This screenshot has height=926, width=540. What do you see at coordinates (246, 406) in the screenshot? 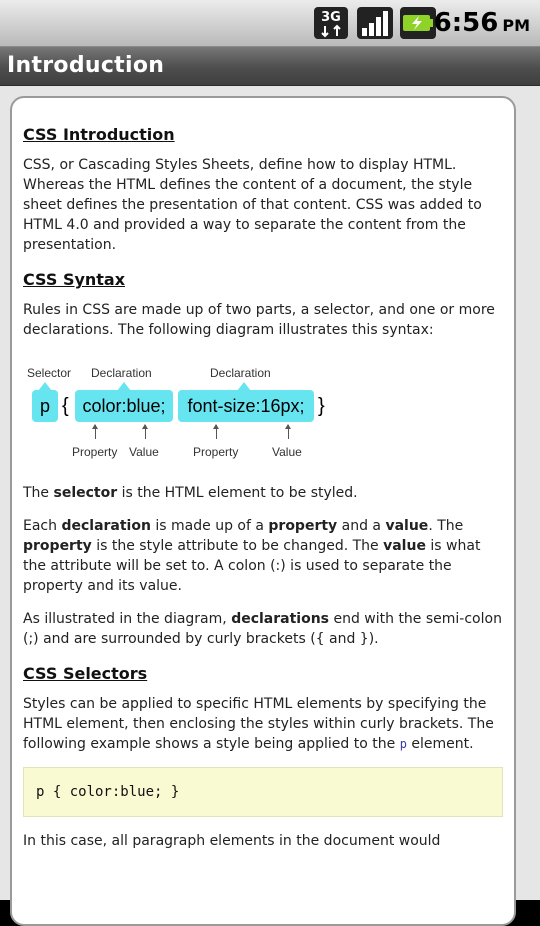
I see `diagram-declaration-2: font-size:16px;` at bounding box center [246, 406].